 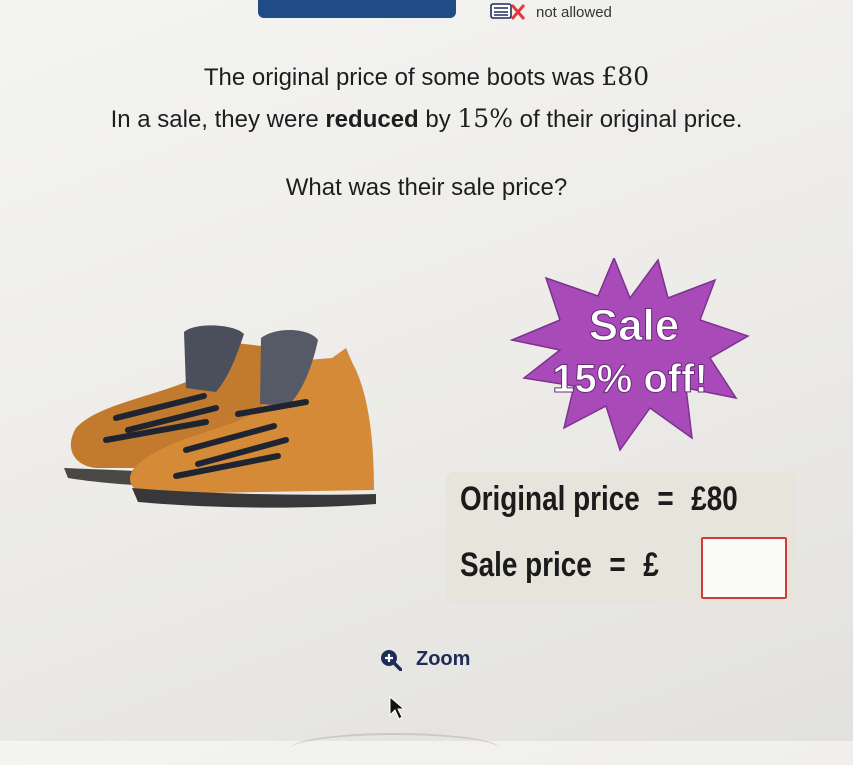 What do you see at coordinates (357, 9) in the screenshot?
I see `top-tab` at bounding box center [357, 9].